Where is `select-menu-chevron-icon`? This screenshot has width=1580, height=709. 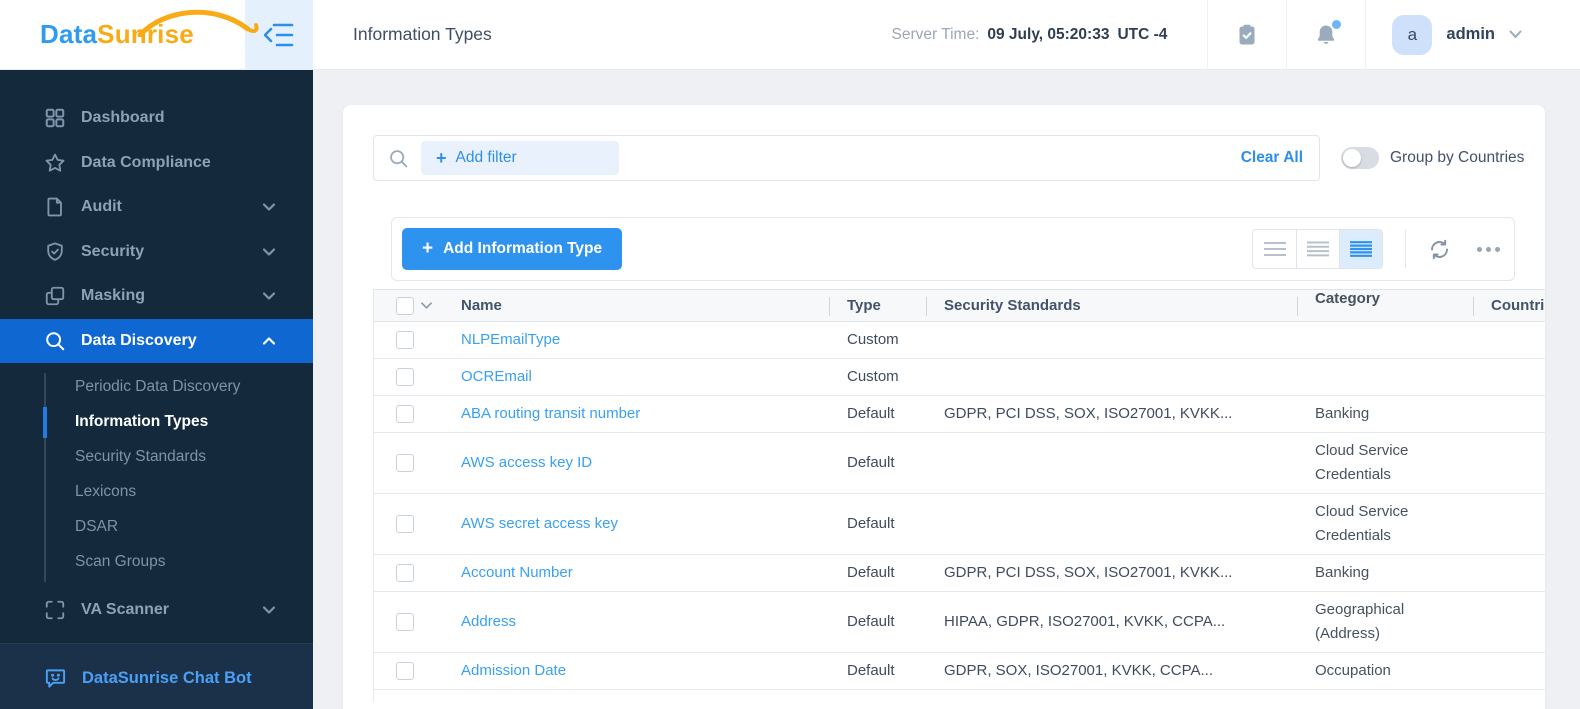 select-menu-chevron-icon is located at coordinates (426, 305).